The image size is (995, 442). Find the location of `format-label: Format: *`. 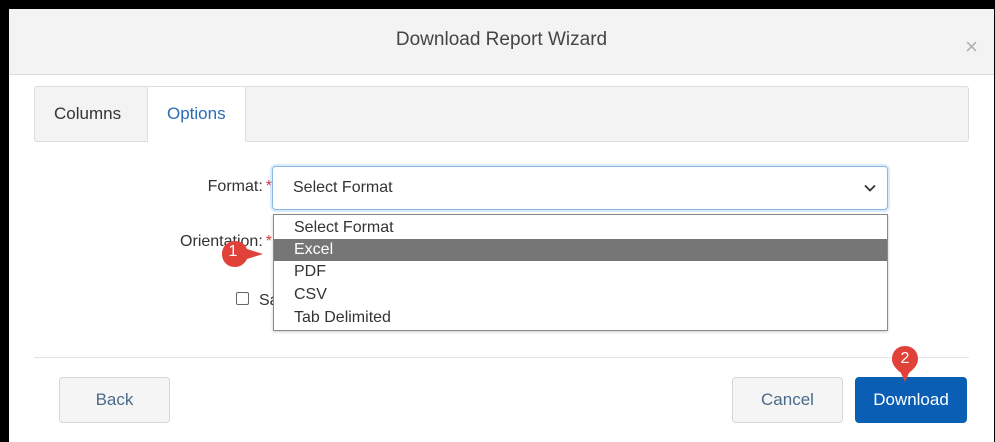

format-label: Format: * is located at coordinates (215, 187).